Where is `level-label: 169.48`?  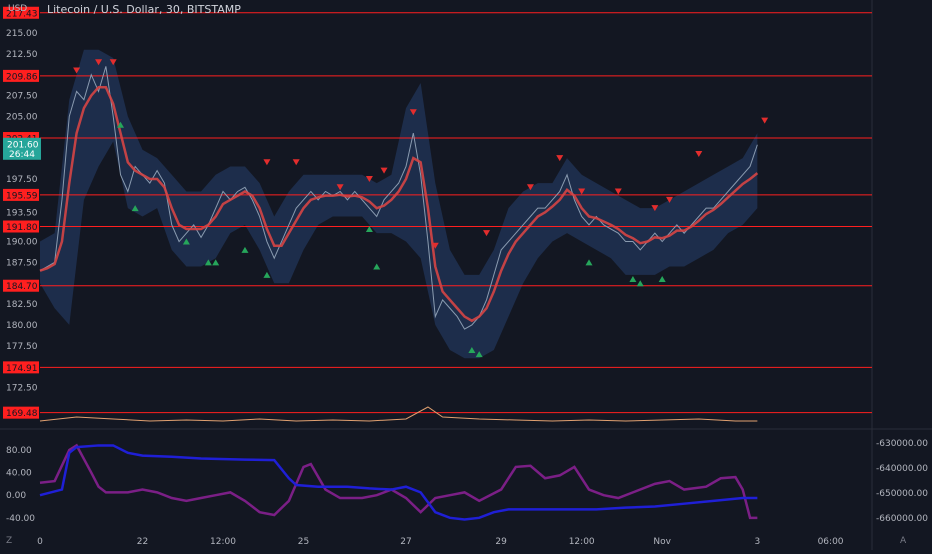
level-label: 169.48 is located at coordinates (22, 414).